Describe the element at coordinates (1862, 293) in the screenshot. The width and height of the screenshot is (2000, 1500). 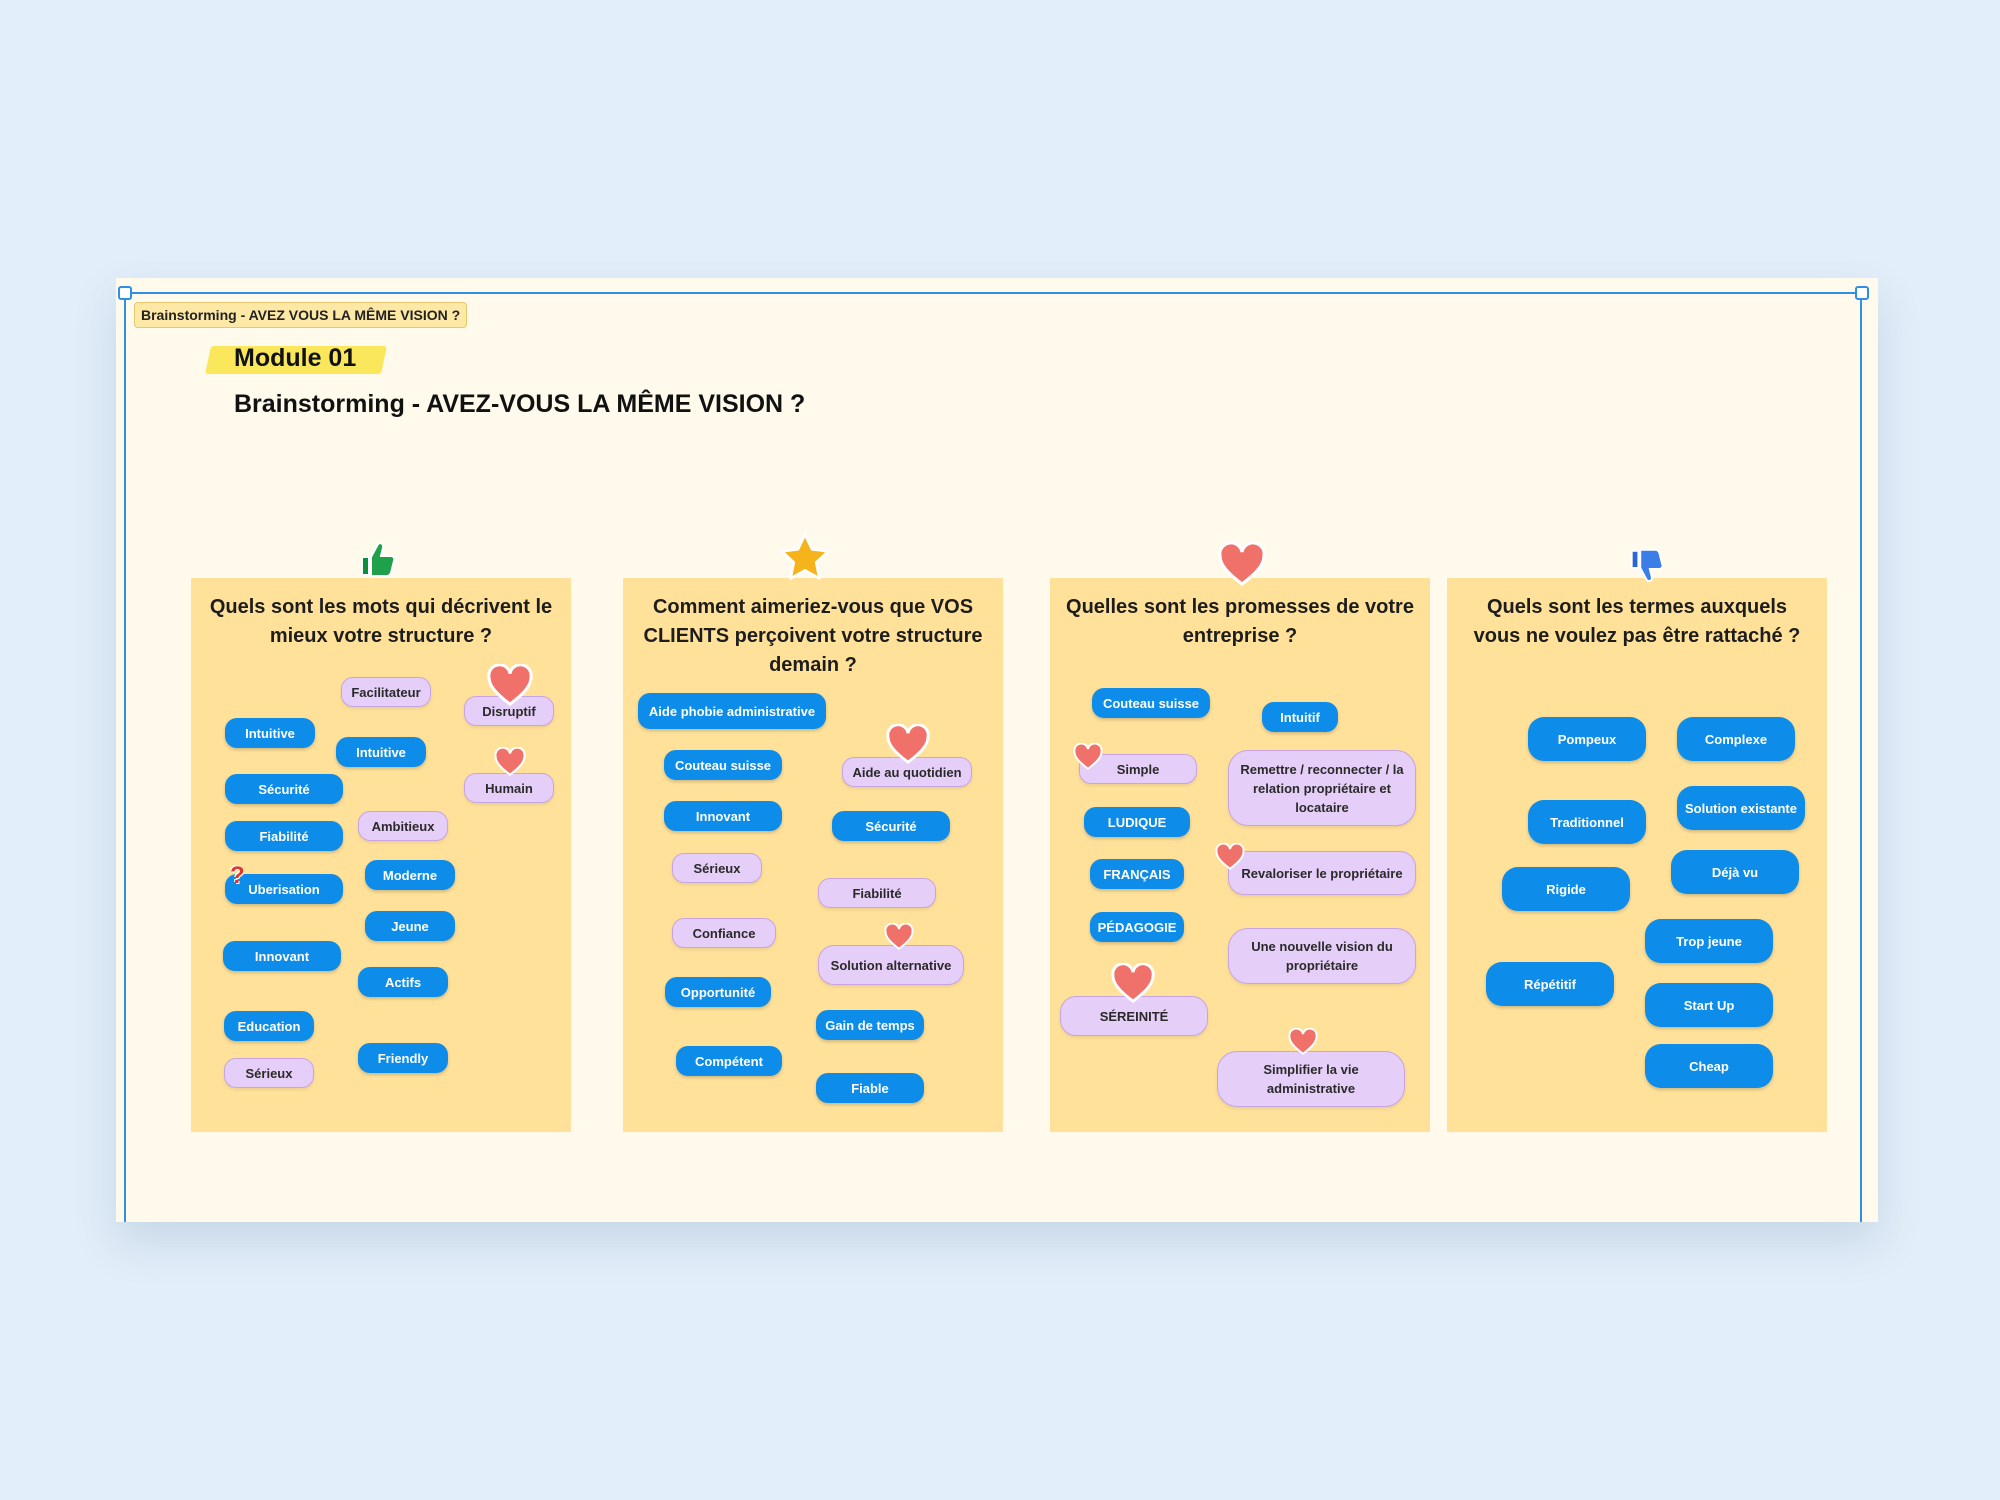
I see `resize-handle-top-right` at that location.